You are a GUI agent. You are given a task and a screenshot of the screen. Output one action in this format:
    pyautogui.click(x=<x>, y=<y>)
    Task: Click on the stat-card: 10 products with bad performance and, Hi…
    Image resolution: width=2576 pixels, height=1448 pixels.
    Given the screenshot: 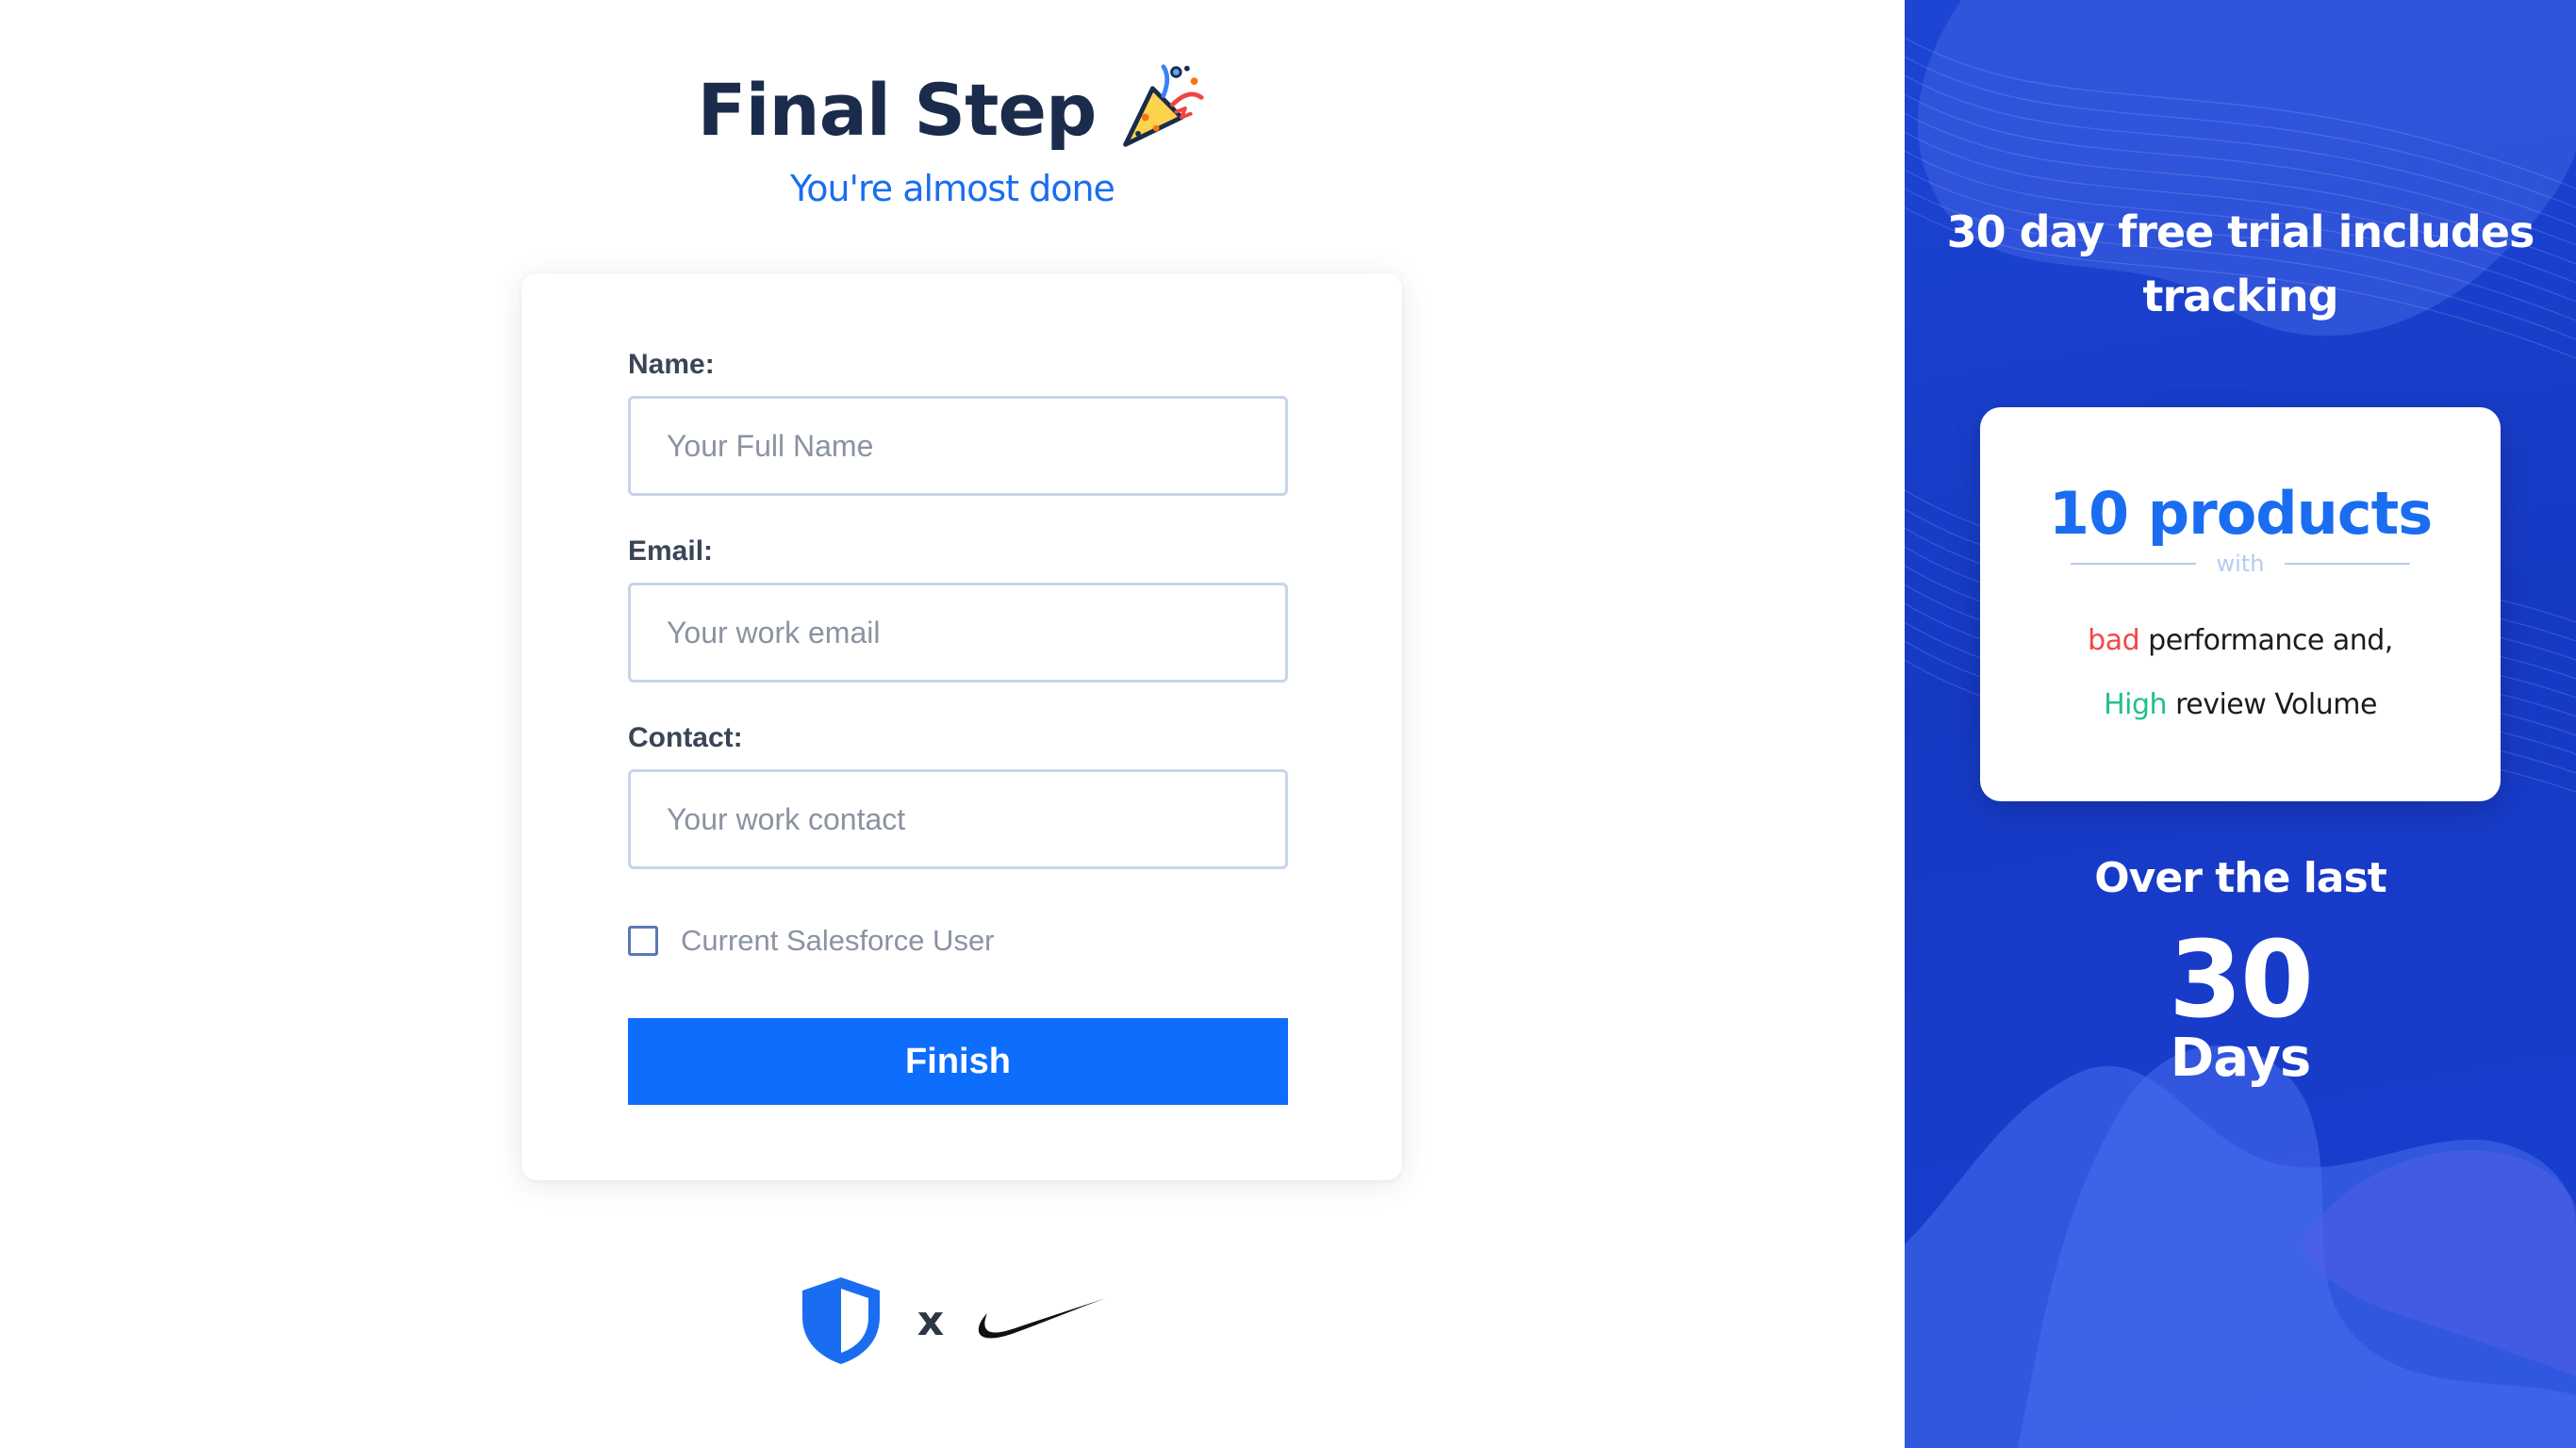 What is the action you would take?
    pyautogui.click(x=2240, y=604)
    